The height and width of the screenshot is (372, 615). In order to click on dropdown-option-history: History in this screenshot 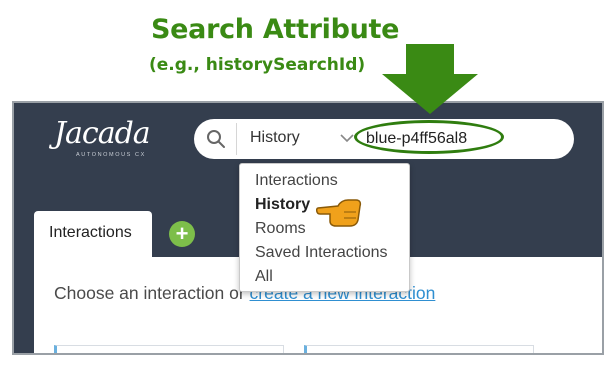, I will do `click(282, 205)`.